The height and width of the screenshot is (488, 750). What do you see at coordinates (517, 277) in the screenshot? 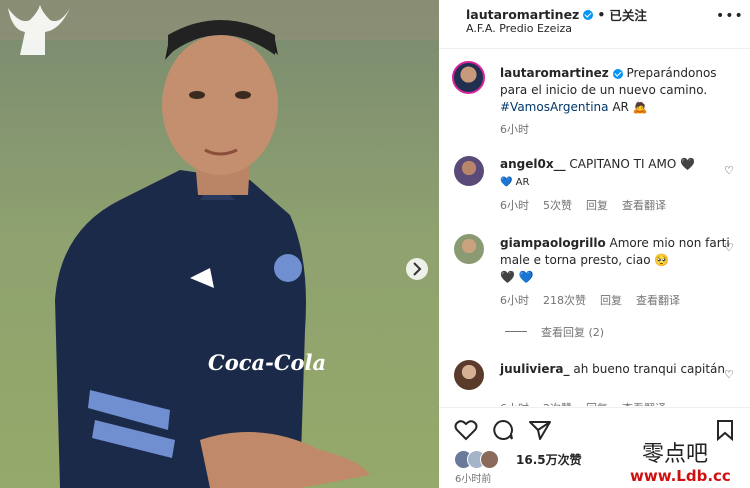
I see `comment-text-2: 🖤 💙` at bounding box center [517, 277].